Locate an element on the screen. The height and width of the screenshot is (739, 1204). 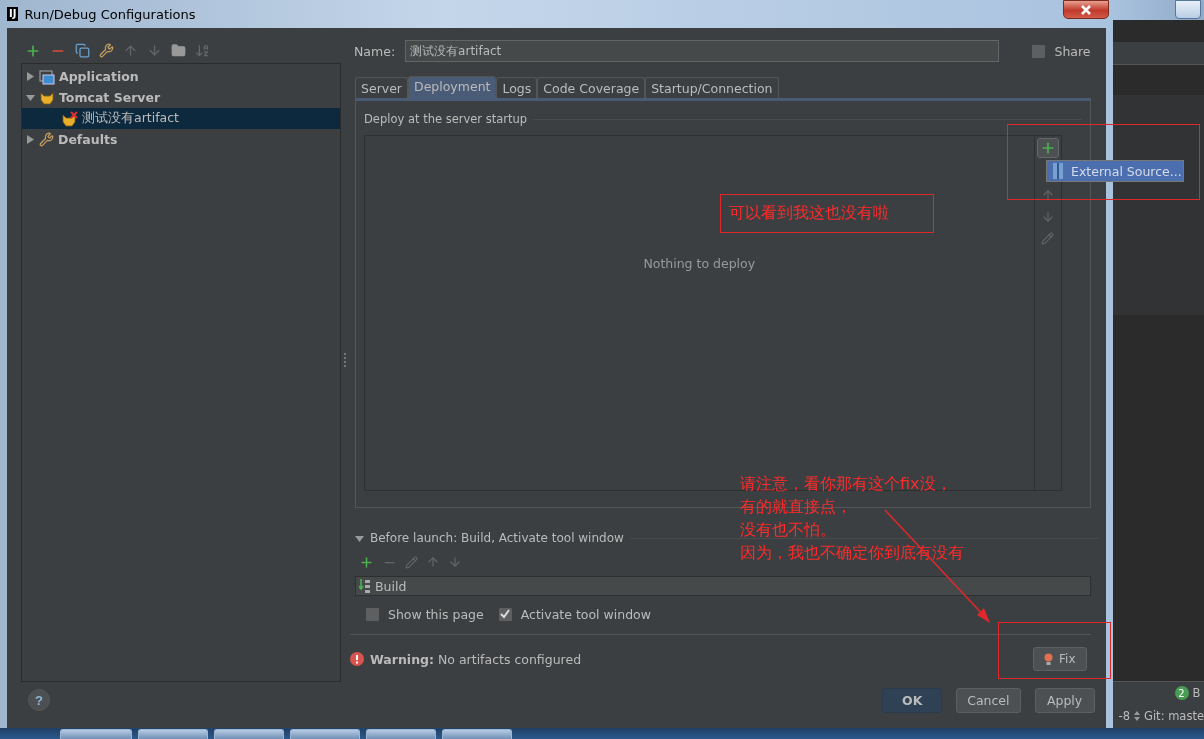
tab: Deployment is located at coordinates (452, 87).